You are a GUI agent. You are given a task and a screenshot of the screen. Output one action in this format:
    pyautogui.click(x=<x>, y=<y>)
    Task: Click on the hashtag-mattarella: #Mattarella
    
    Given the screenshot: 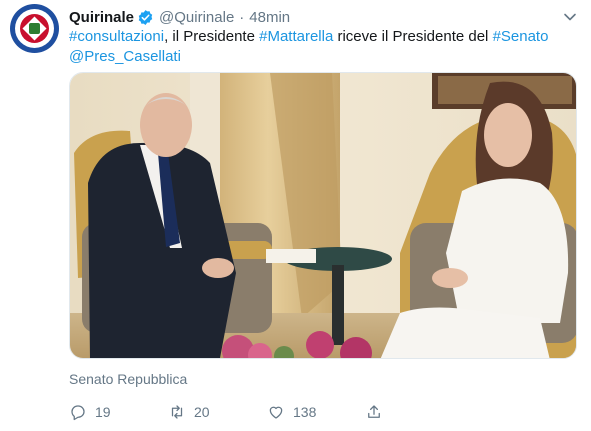 What is the action you would take?
    pyautogui.click(x=296, y=36)
    